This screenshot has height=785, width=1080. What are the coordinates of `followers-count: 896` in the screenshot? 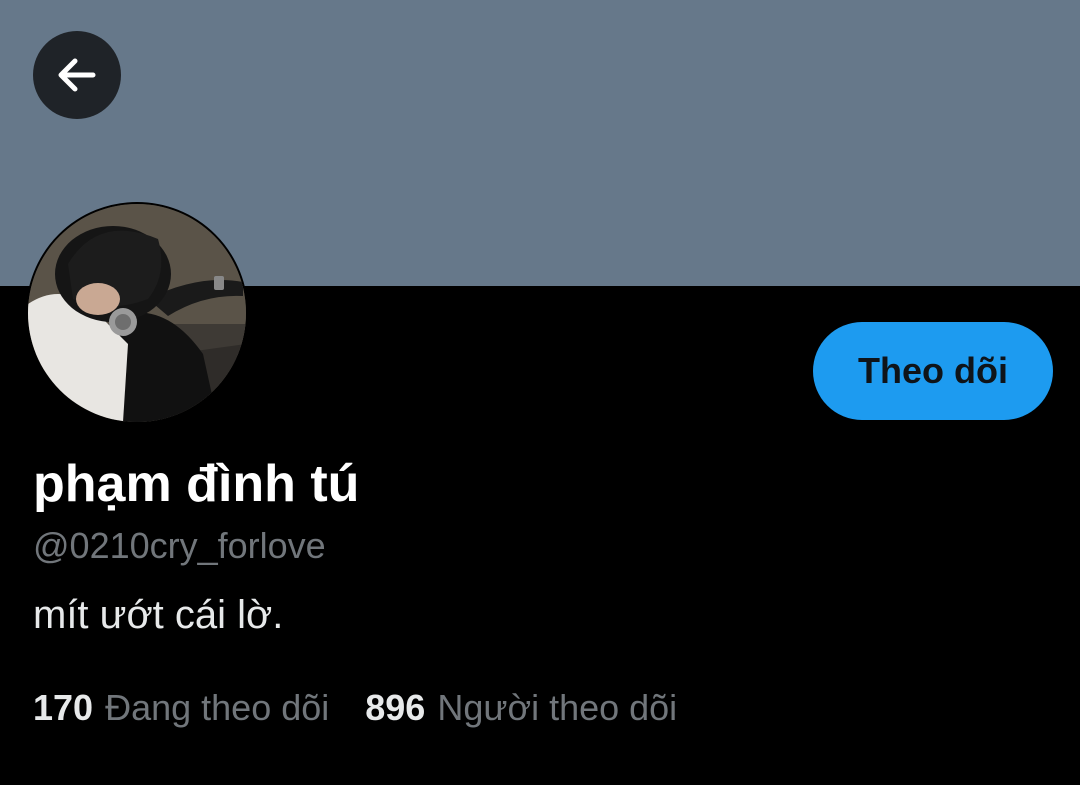 It's located at (395, 707).